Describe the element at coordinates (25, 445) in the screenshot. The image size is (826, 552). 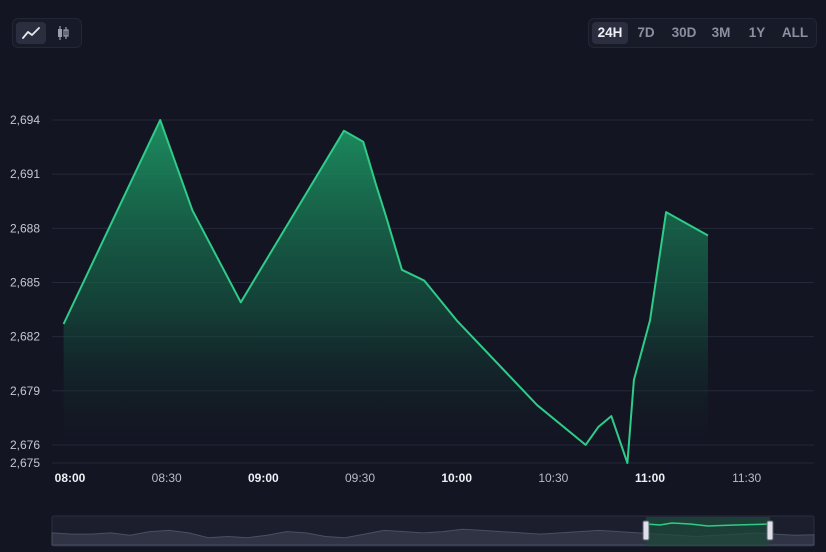
I see `y-tick-label: 2,676` at that location.